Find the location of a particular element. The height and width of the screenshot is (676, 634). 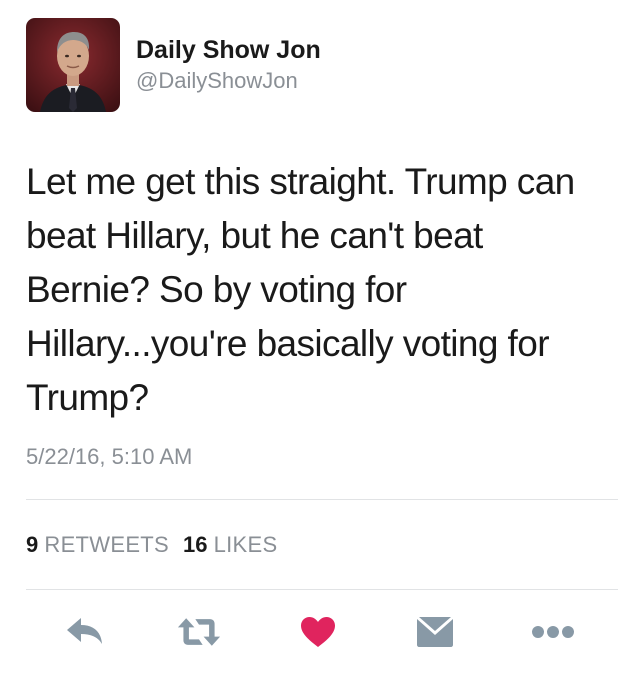

tweet-stats: 9 RETWEETS 16 LIKES is located at coordinates (151, 545).